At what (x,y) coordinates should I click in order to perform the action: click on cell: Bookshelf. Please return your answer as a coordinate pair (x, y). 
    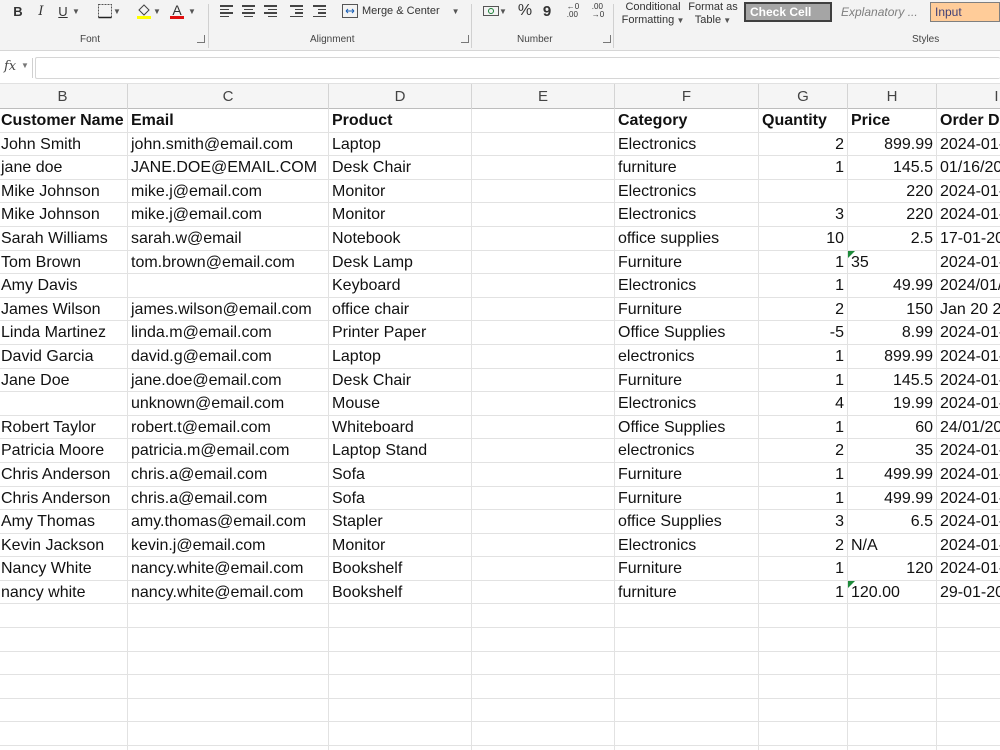
    Looking at the image, I should click on (400, 569).